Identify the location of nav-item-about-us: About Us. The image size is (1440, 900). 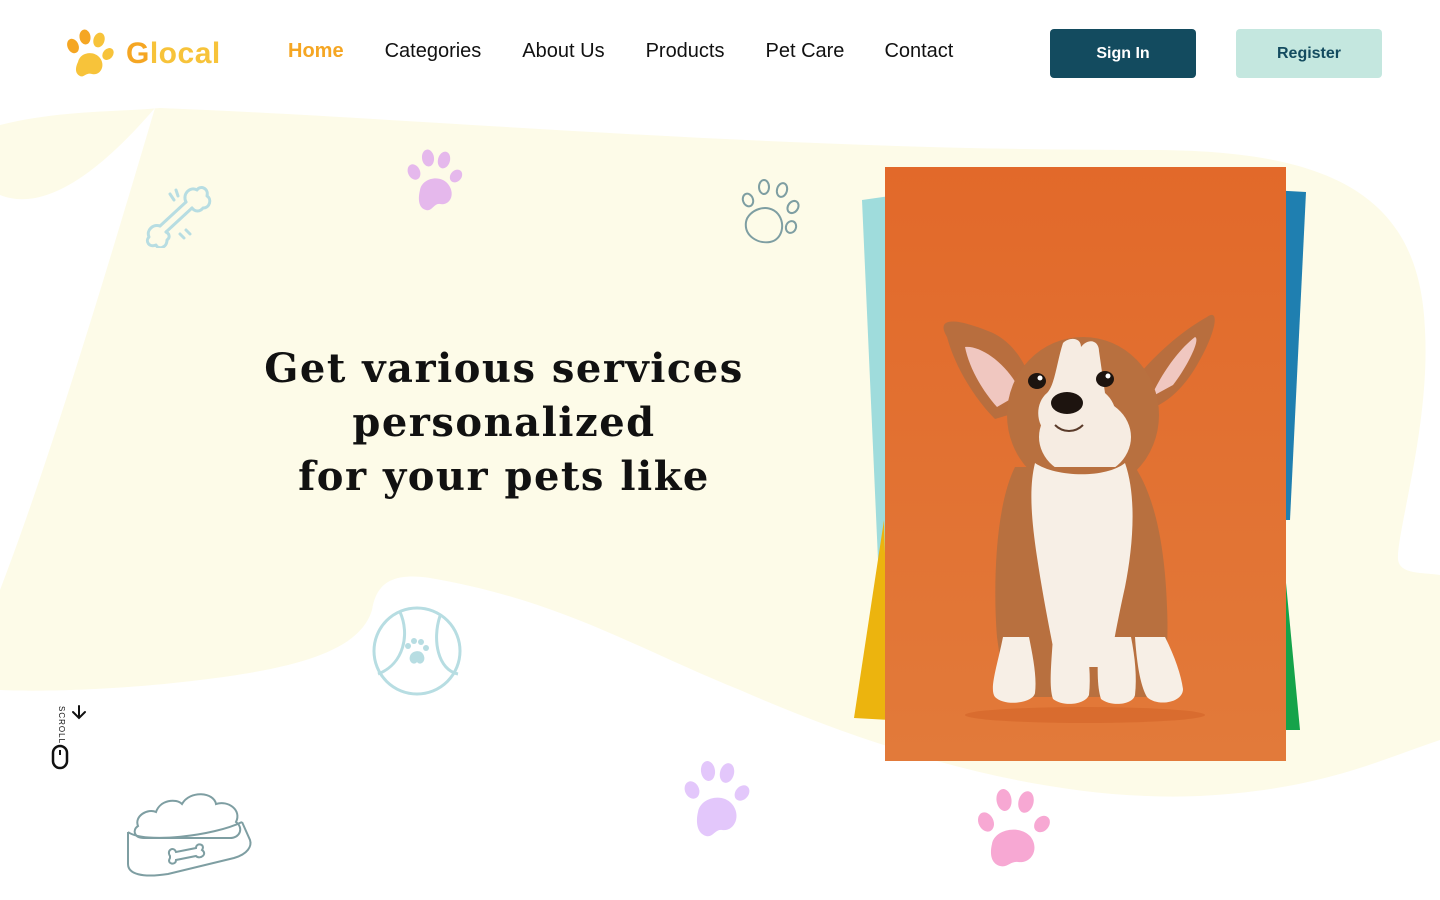
(563, 51).